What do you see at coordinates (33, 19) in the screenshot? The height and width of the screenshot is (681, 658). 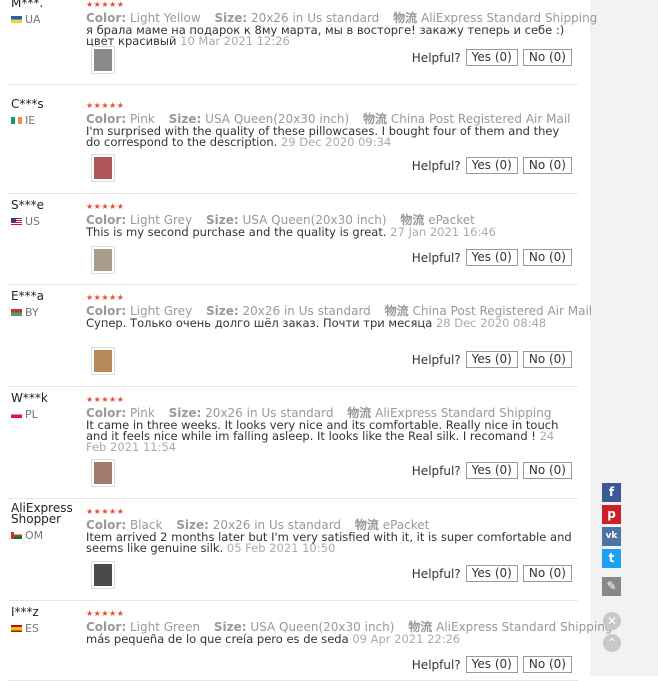 I see `country-code: UA` at bounding box center [33, 19].